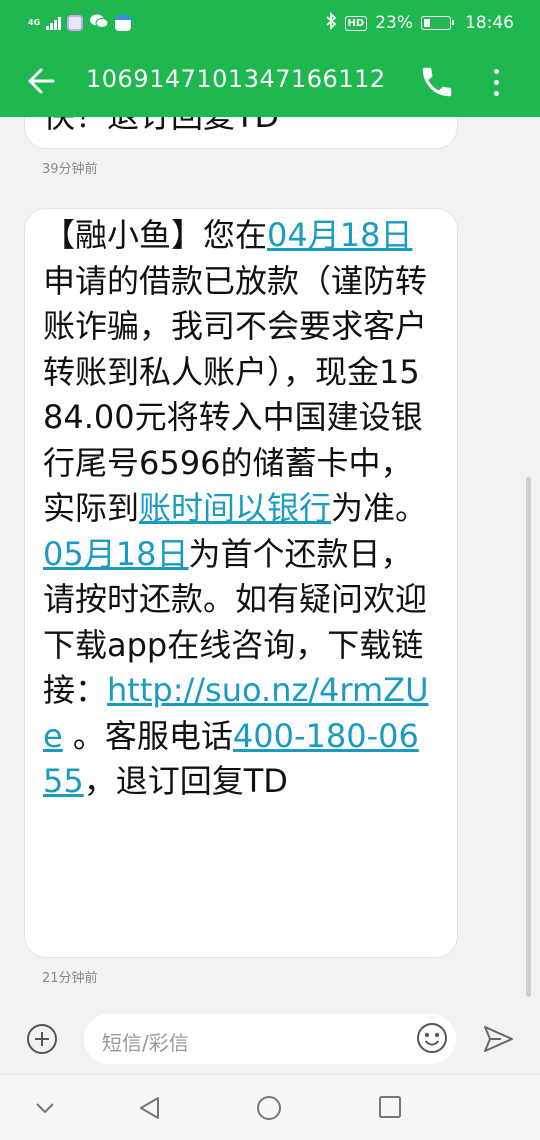 The image size is (540, 1140). Describe the element at coordinates (432, 1038) in the screenshot. I see `emoji-icon` at that location.